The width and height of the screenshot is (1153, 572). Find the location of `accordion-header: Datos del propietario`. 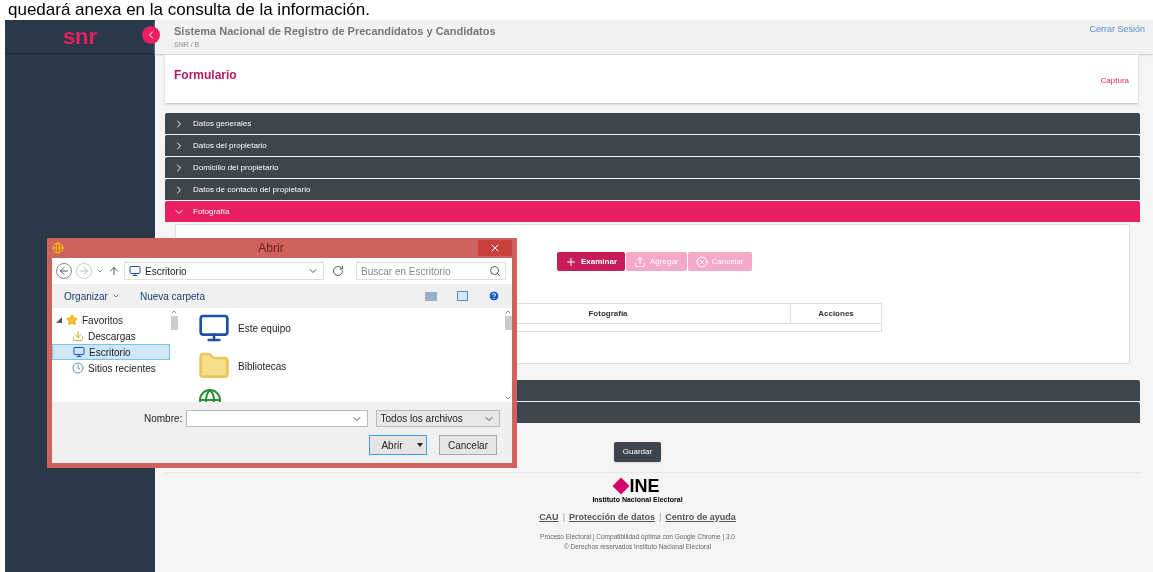

accordion-header: Datos del propietario is located at coordinates (652, 145).